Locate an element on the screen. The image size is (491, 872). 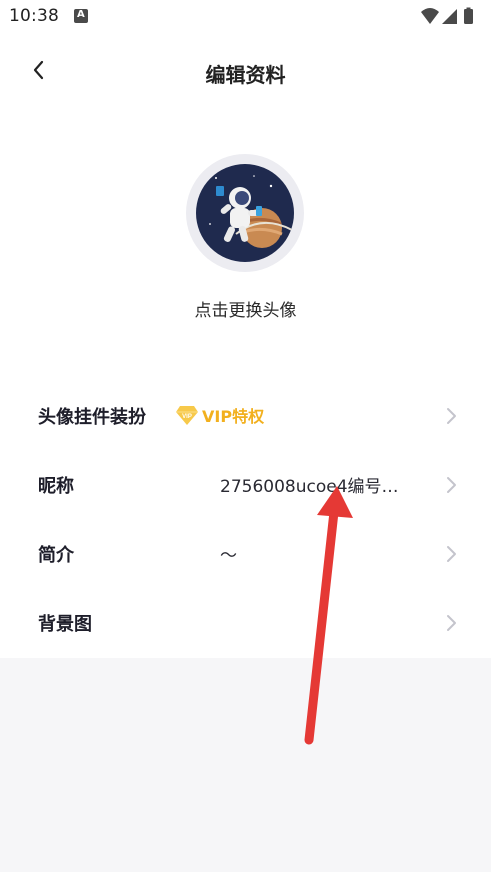
system-status-icons is located at coordinates (447, 15).